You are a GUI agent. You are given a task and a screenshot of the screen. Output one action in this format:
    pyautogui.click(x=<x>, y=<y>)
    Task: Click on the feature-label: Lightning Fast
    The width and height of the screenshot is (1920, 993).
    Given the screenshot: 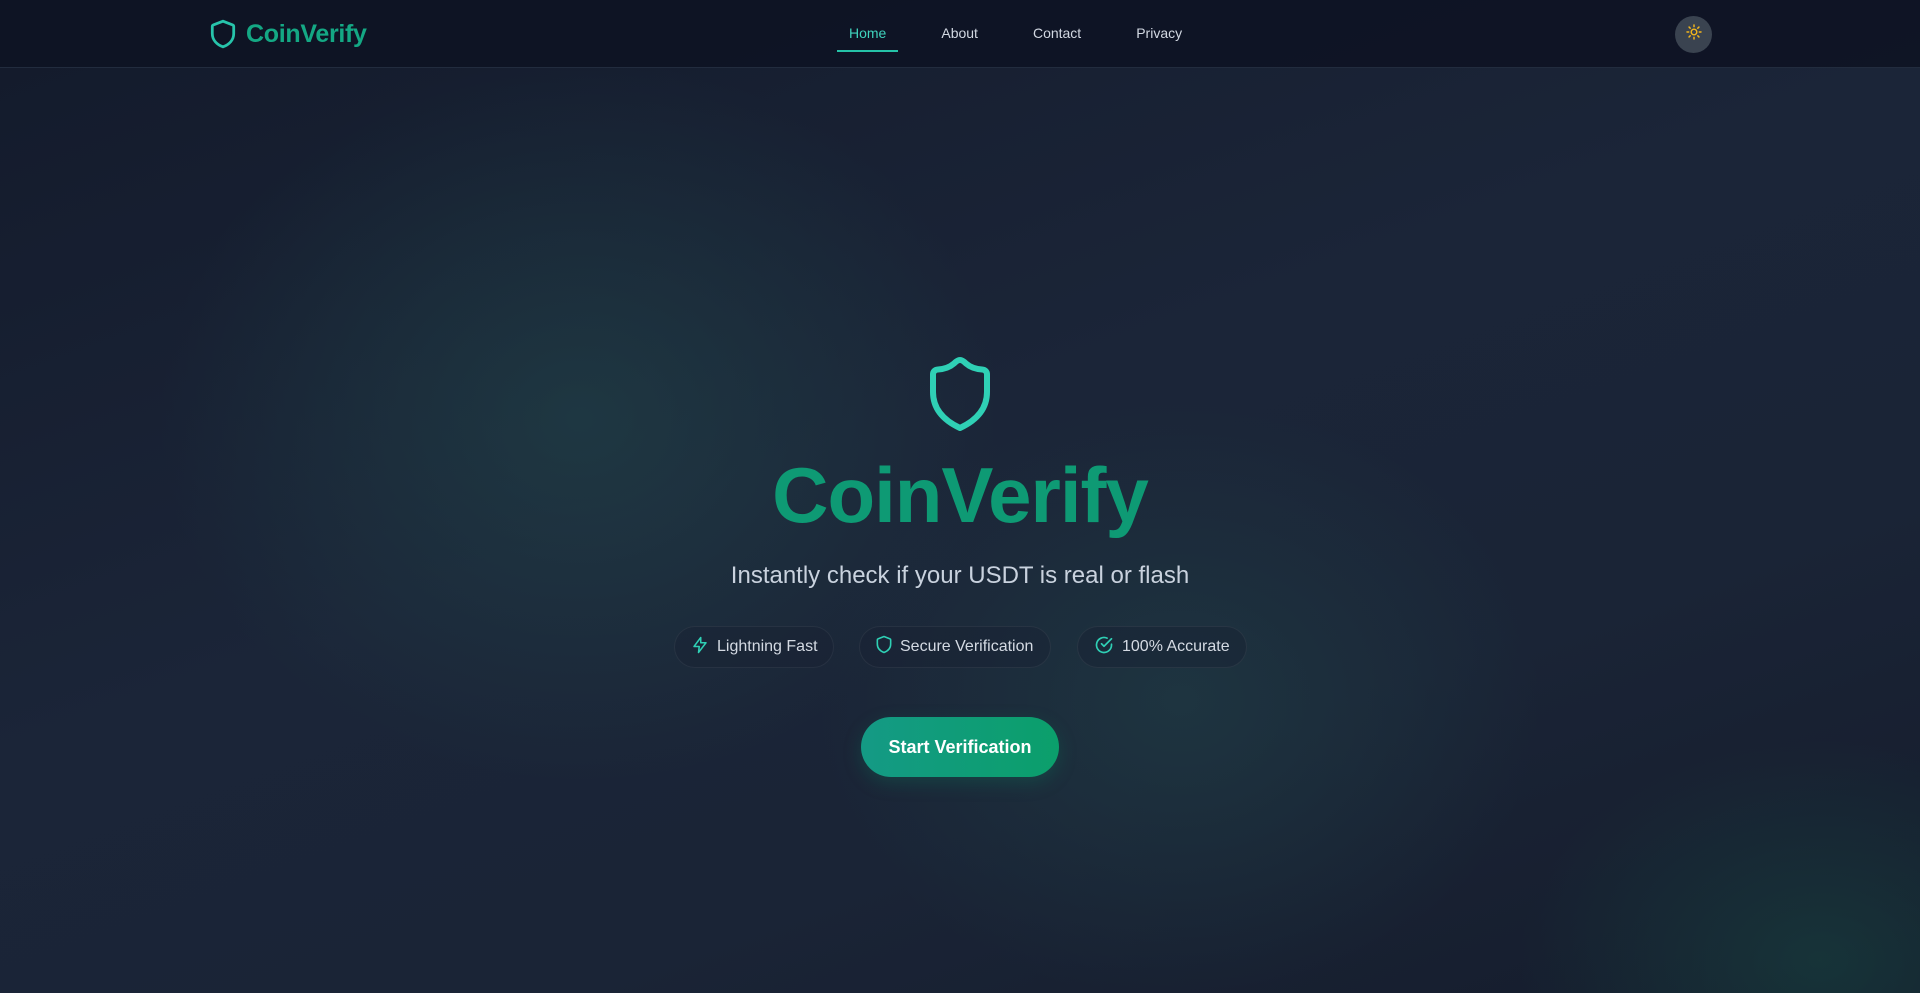 What is the action you would take?
    pyautogui.click(x=767, y=646)
    